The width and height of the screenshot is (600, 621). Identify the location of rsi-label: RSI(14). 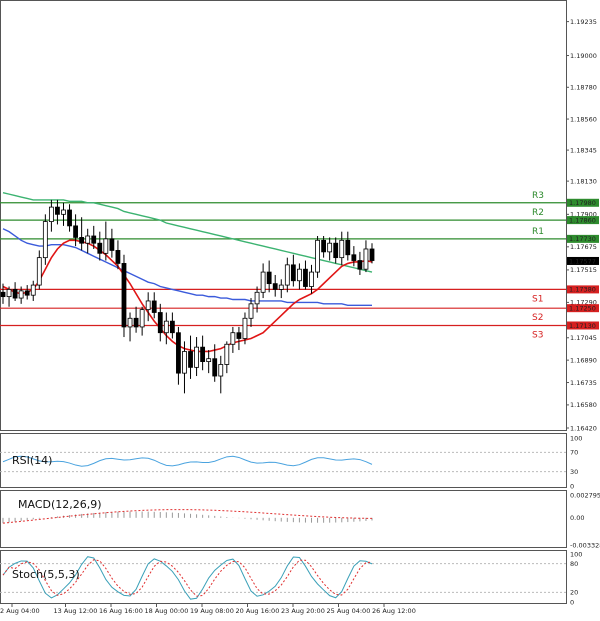
(32, 460).